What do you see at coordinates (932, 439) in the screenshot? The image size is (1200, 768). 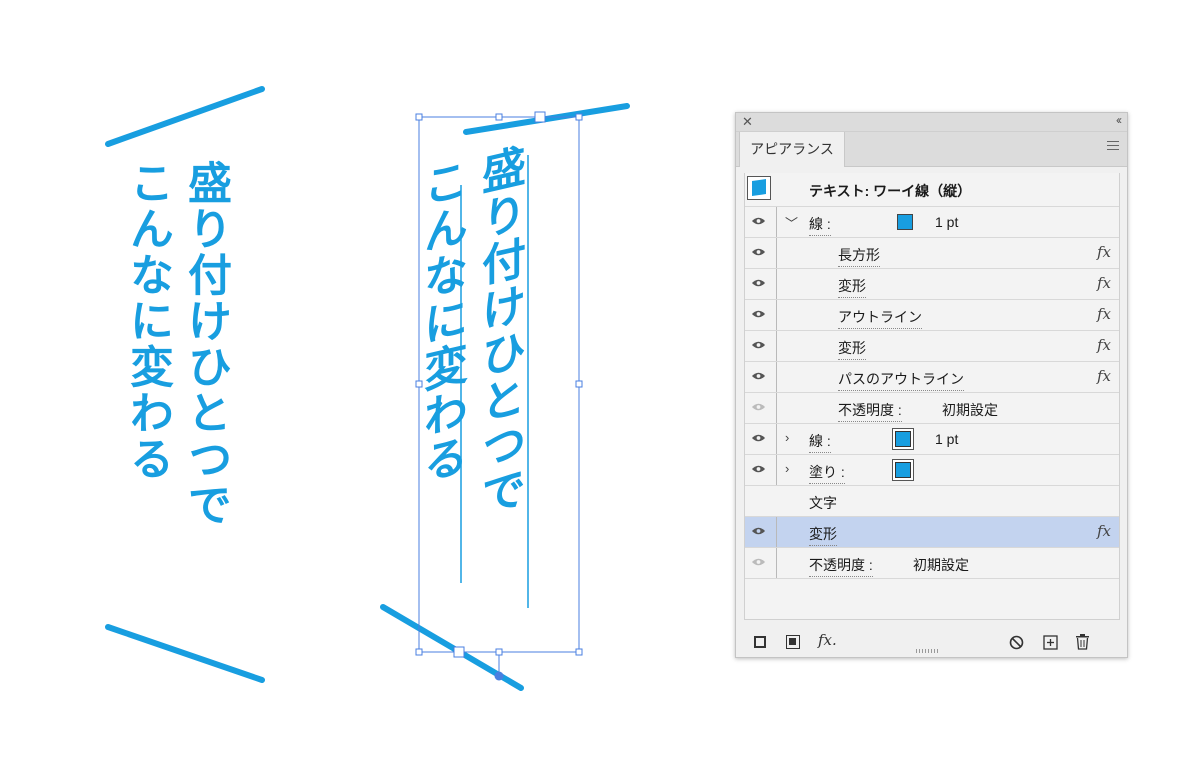 I see `stroke-row-2: › 線 : 1 pt` at bounding box center [932, 439].